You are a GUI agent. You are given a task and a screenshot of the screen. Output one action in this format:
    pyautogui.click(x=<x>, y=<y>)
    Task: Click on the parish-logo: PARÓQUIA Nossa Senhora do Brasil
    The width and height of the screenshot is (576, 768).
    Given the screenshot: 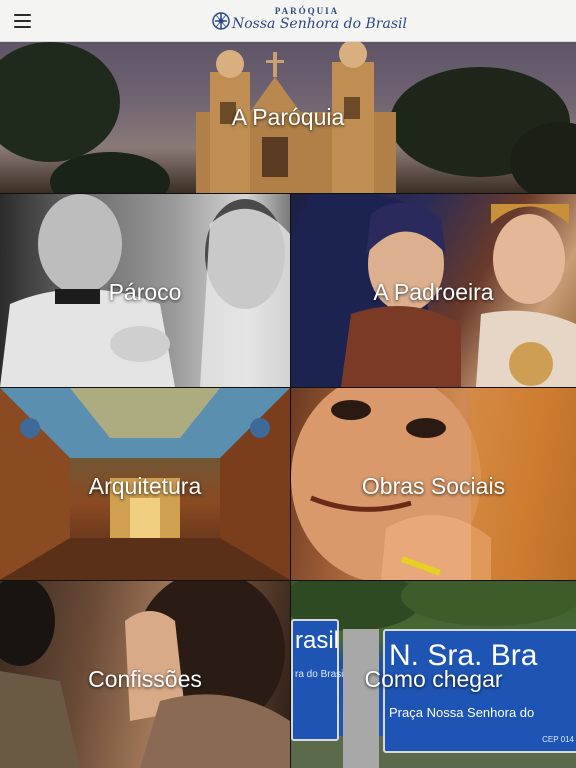 What is the action you would take?
    pyautogui.click(x=308, y=21)
    